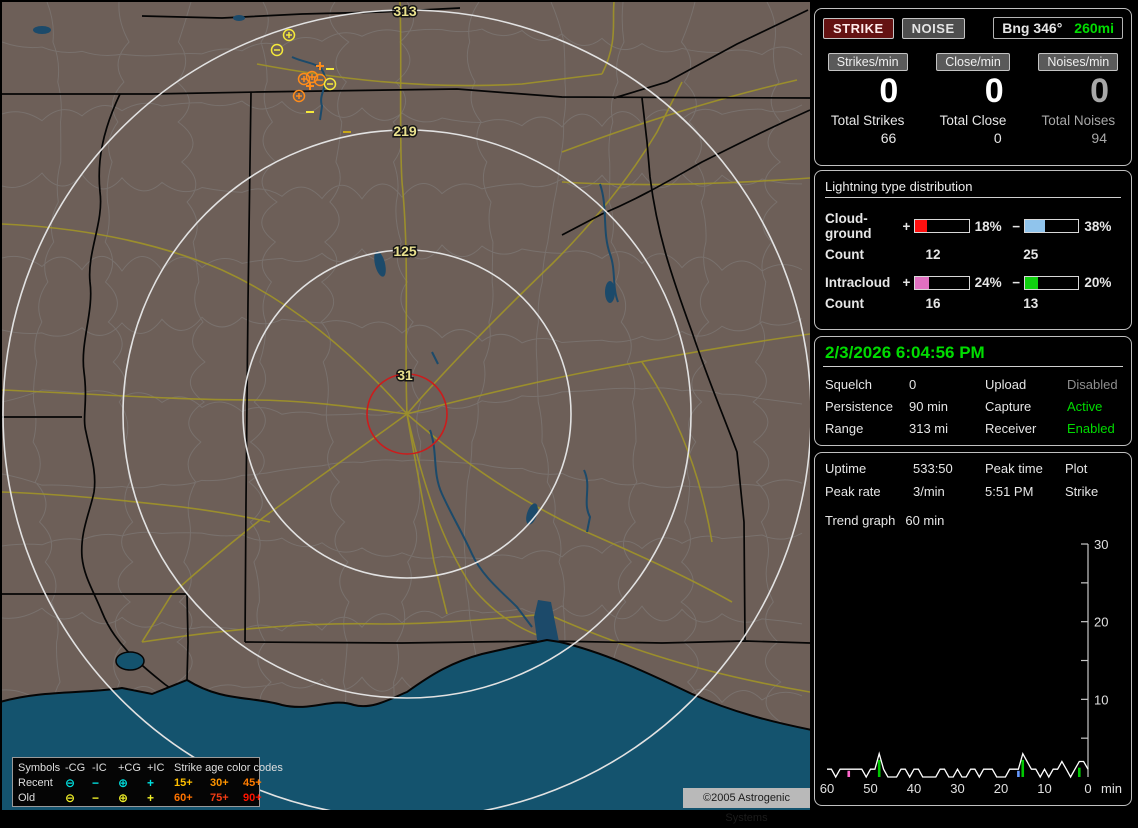  I want to click on total-noises-label: Total Noises, so click(1078, 120).